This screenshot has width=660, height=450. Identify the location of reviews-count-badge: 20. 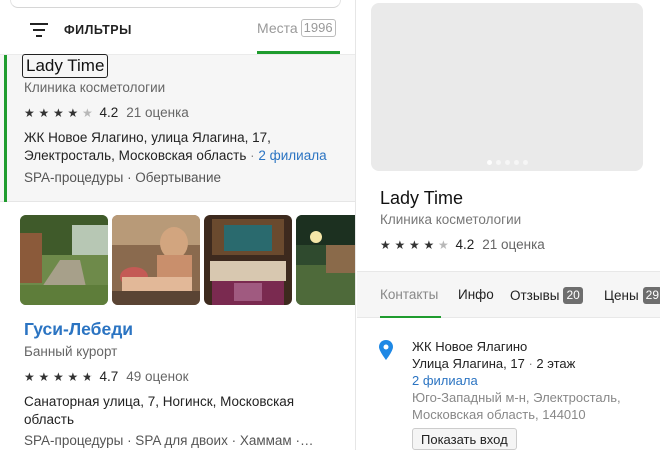
(573, 295).